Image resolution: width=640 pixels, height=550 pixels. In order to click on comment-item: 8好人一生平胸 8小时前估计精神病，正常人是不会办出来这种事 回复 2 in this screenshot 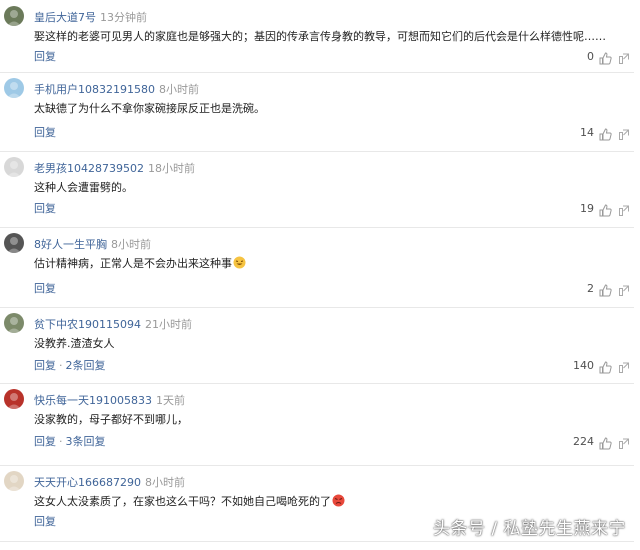, I will do `click(317, 267)`.